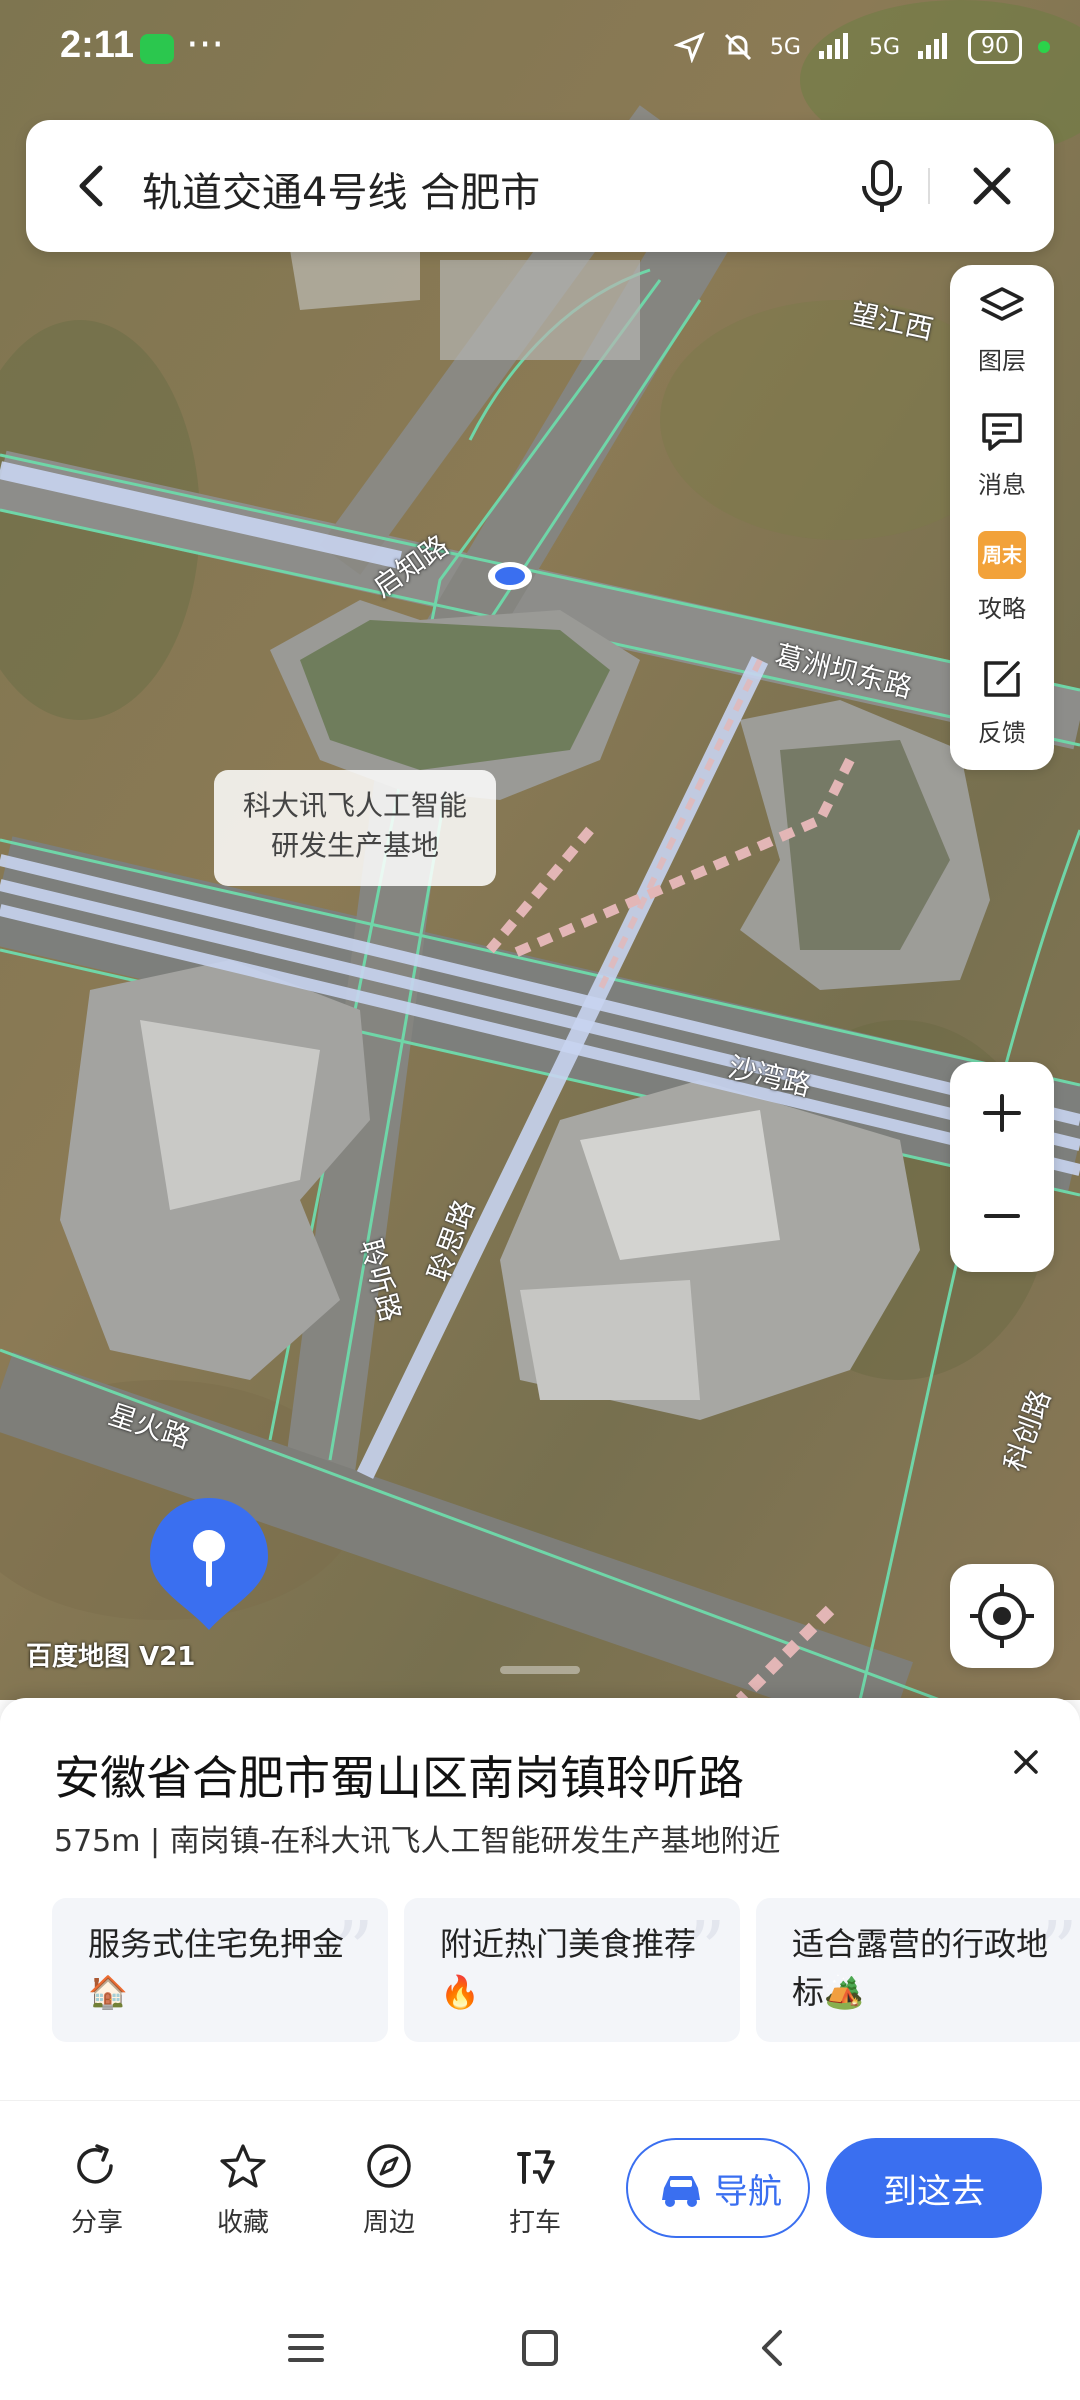 The width and height of the screenshot is (1080, 2400). I want to click on map-tools-panel: 图层 消息 周末 攻略 反馈, so click(1002, 517).